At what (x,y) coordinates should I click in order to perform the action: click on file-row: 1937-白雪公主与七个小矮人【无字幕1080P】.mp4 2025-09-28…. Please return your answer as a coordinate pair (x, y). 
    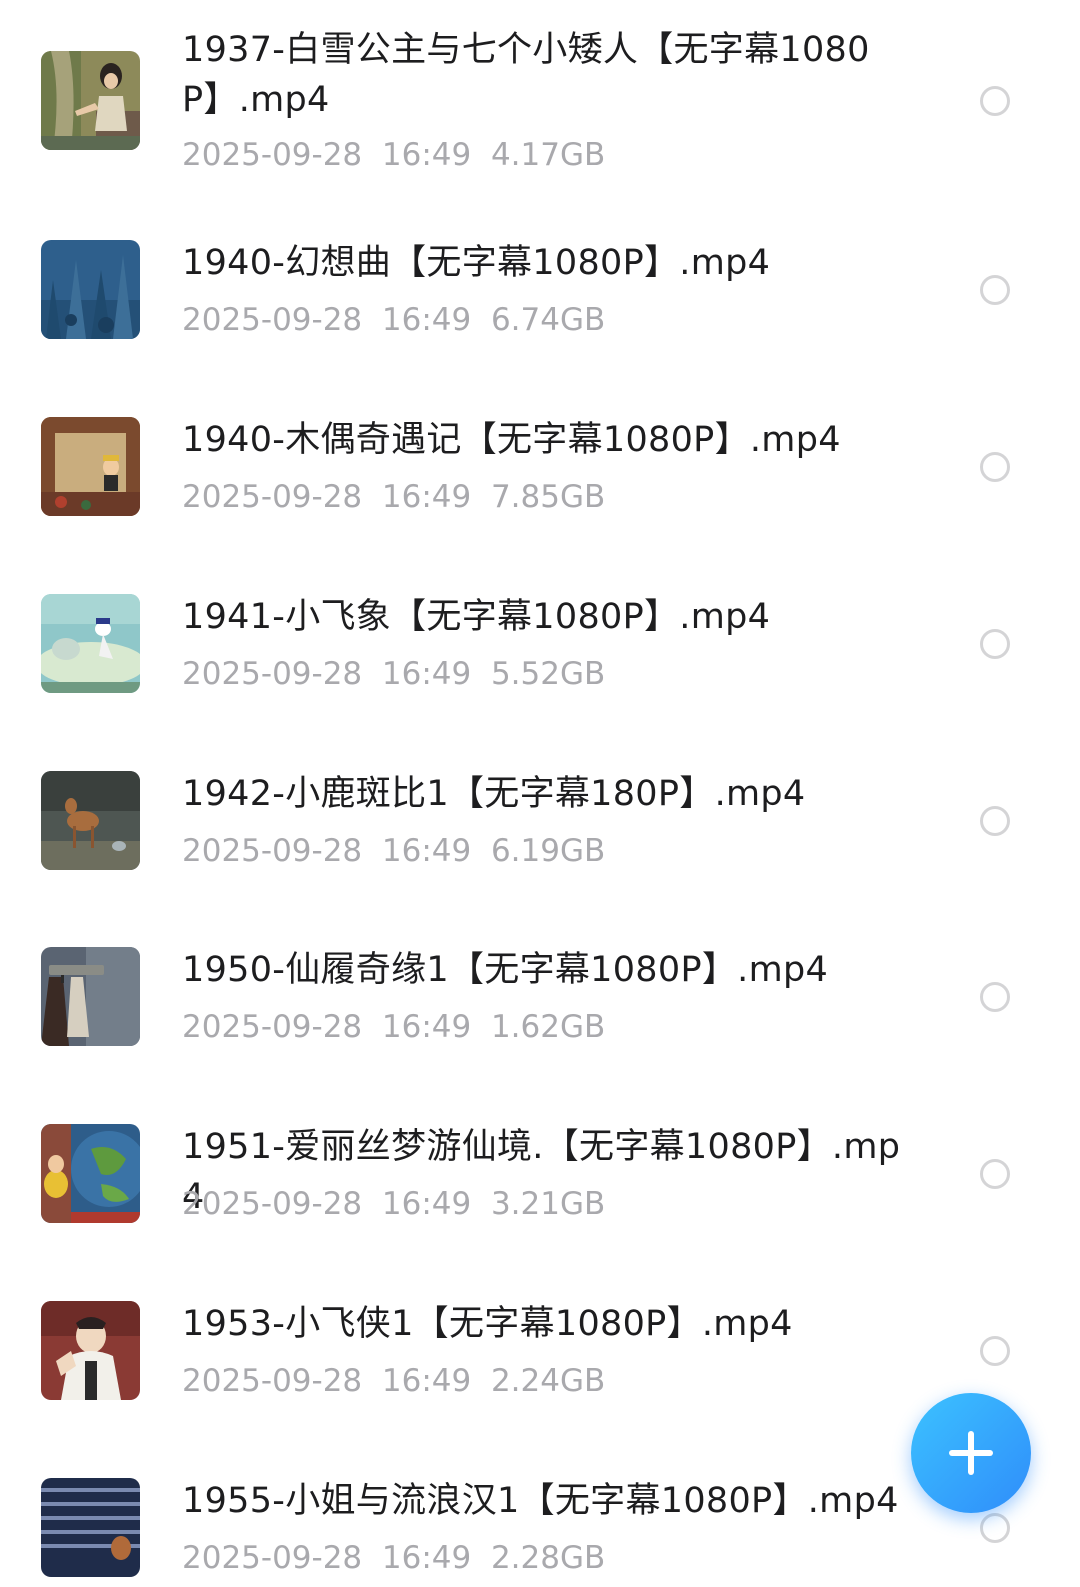
    Looking at the image, I should click on (540, 100).